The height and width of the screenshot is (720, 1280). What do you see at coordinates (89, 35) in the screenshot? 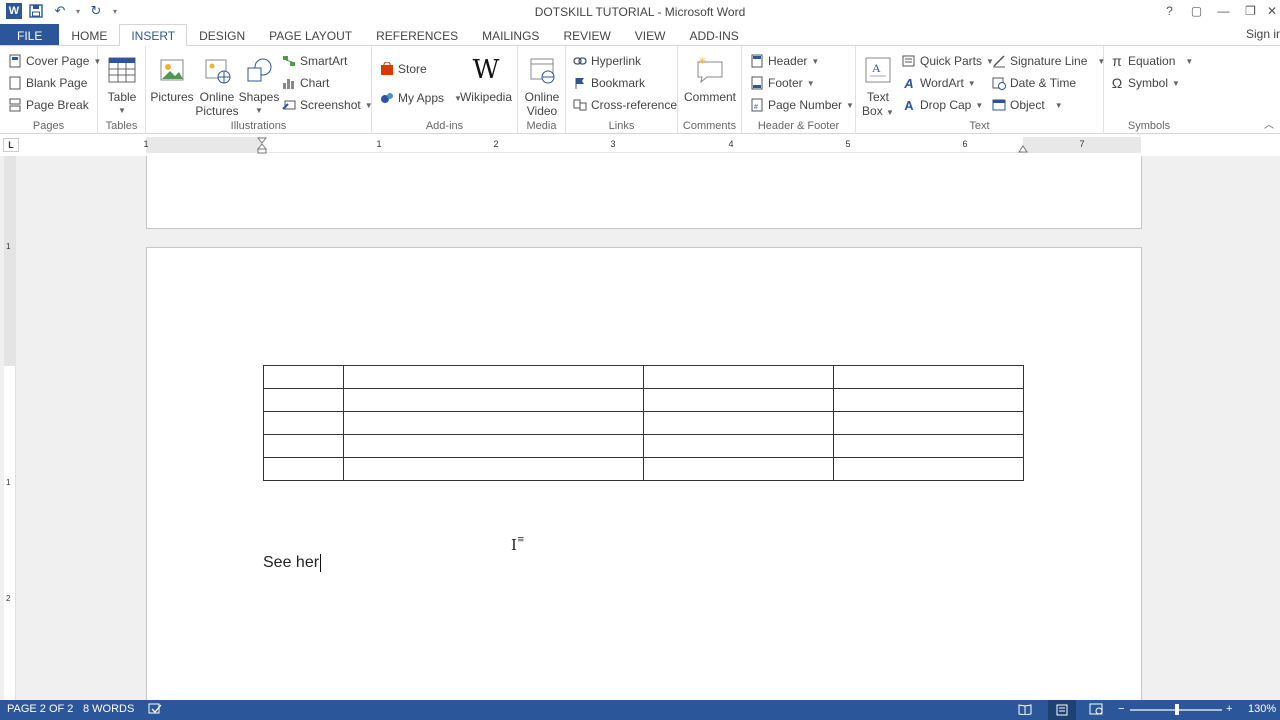
I see `tab-home: HOME` at bounding box center [89, 35].